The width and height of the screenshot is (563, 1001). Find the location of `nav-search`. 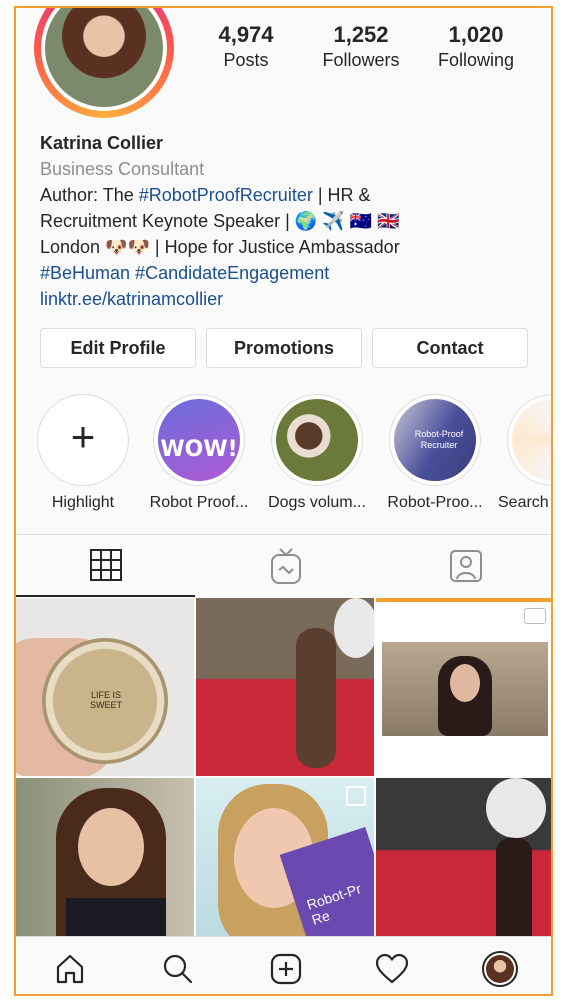

nav-search is located at coordinates (178, 969).